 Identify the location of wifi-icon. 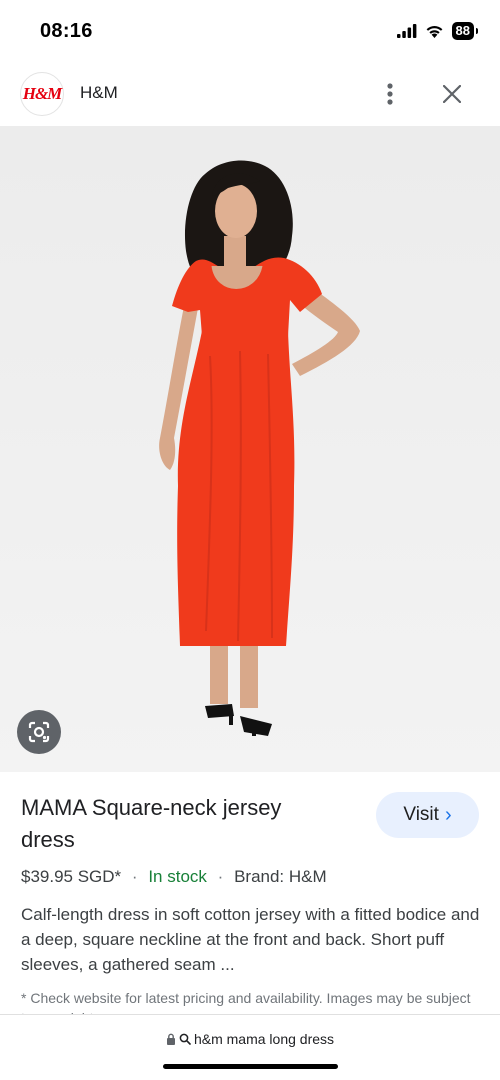
(434, 32).